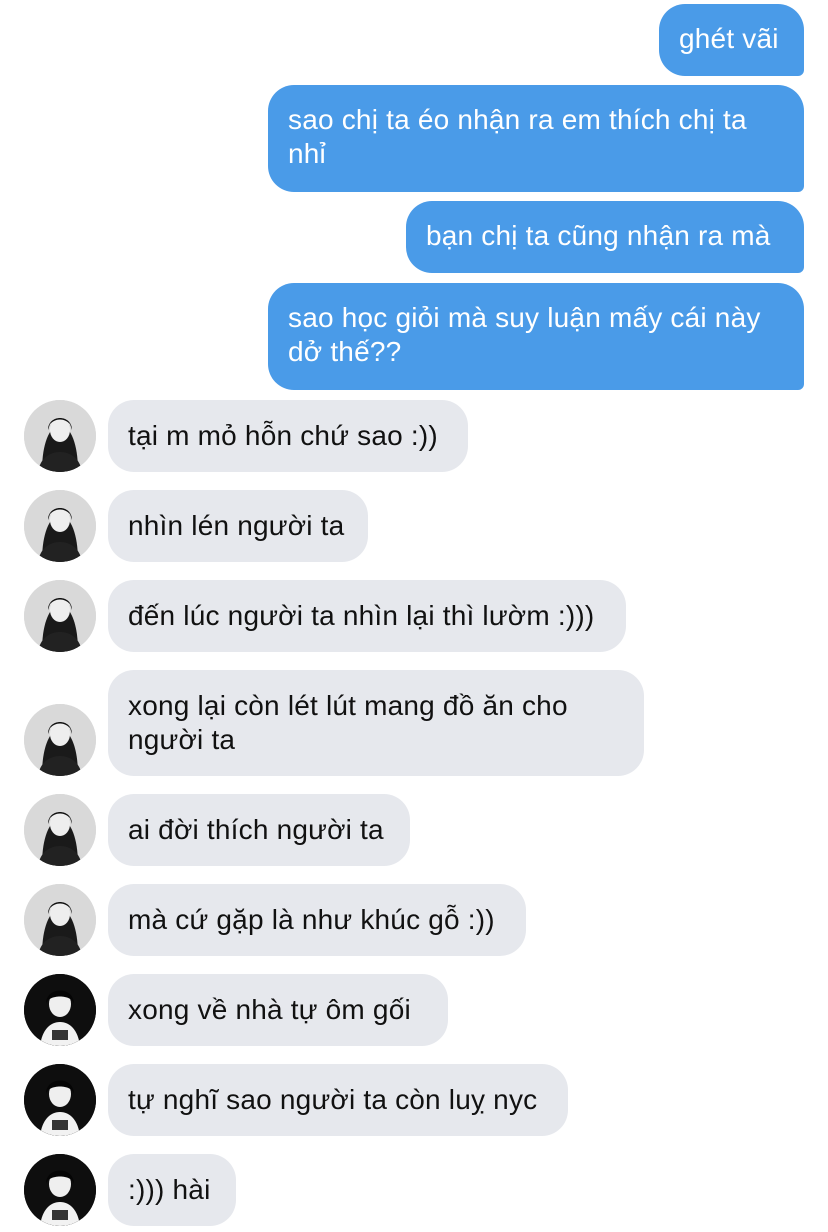 This screenshot has height=1232, width=828. I want to click on received-message-3: đến lúc người ta nhìn lại thì lườm :))), so click(367, 616).